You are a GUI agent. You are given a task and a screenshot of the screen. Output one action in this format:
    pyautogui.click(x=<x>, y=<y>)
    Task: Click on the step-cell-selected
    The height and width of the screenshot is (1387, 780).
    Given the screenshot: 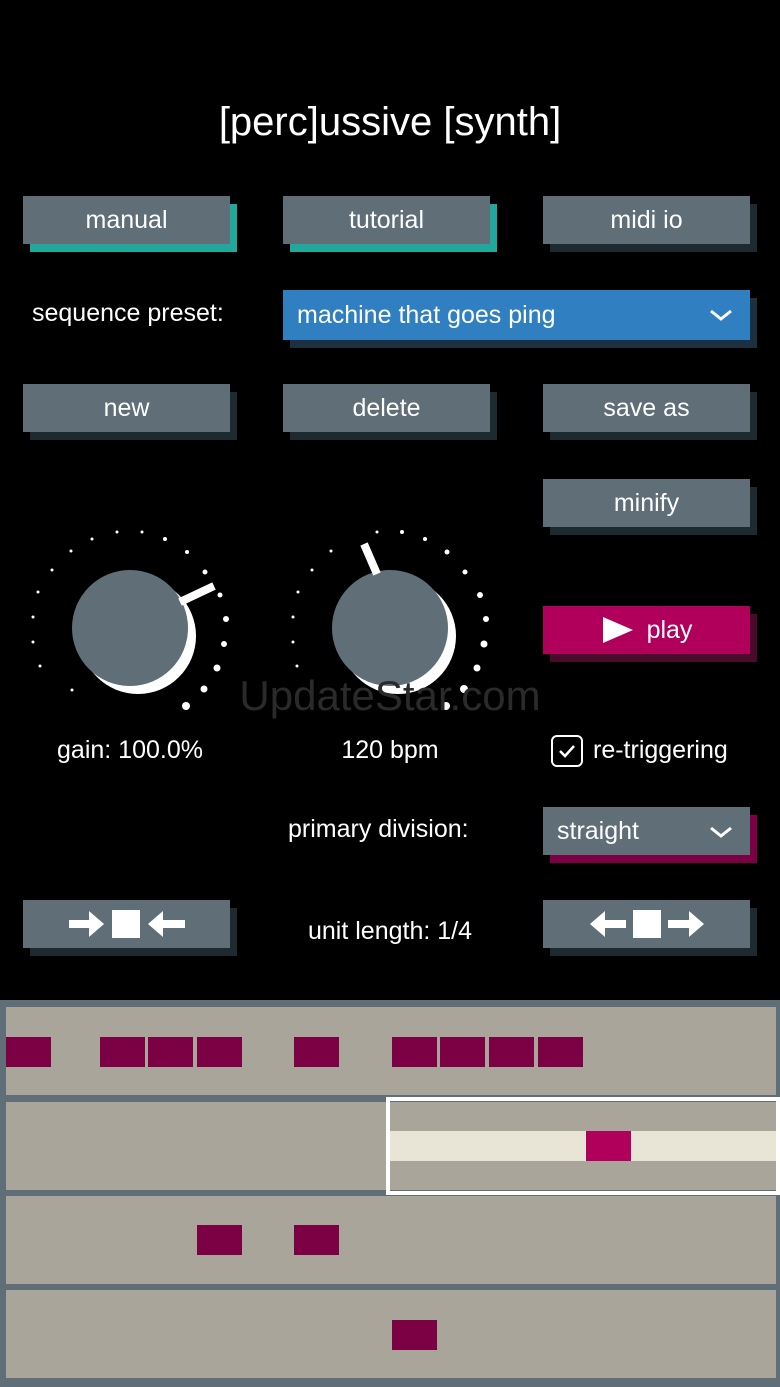 What is the action you would take?
    pyautogui.click(x=608, y=1146)
    